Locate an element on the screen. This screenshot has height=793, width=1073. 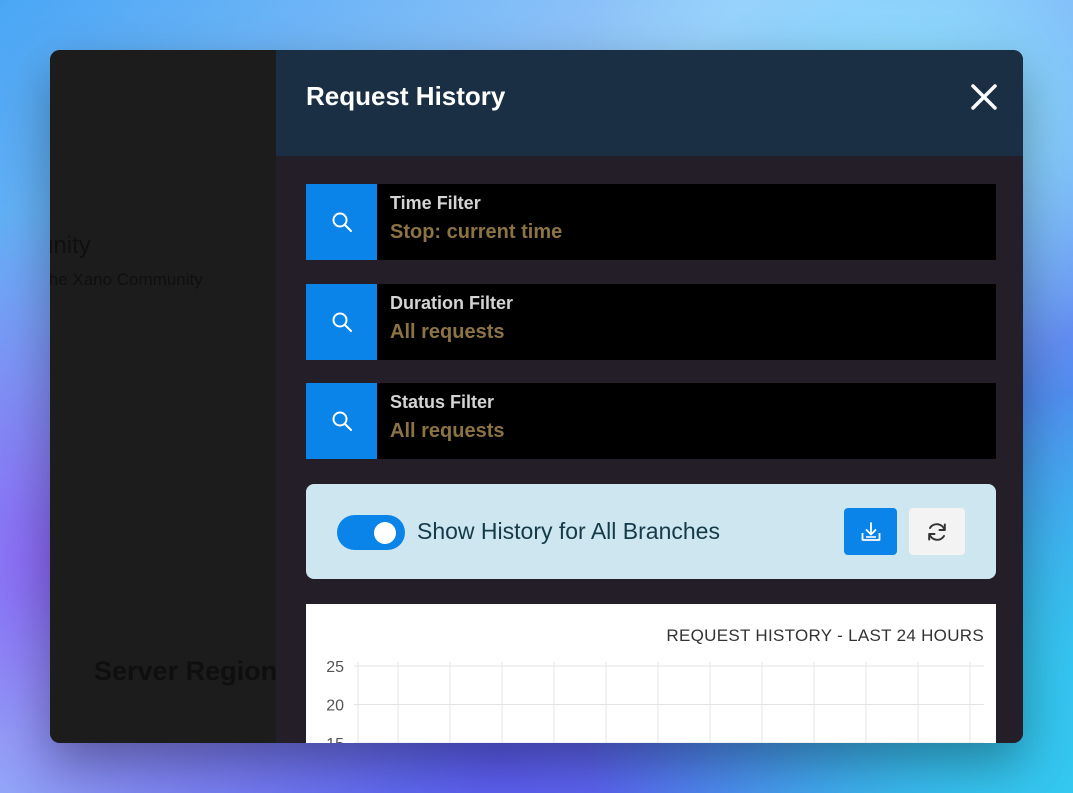
request-history-chart: REQUEST HISTORY - LAST 24 HOURS 25 20 15 is located at coordinates (651, 673).